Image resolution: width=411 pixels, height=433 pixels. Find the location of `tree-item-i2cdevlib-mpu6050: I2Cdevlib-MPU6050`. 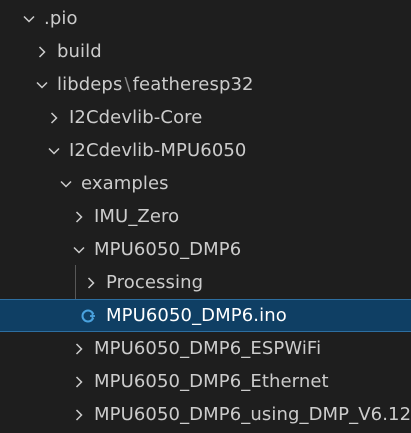

tree-item-i2cdevlib-mpu6050: I2Cdevlib-MPU6050 is located at coordinates (205, 150).